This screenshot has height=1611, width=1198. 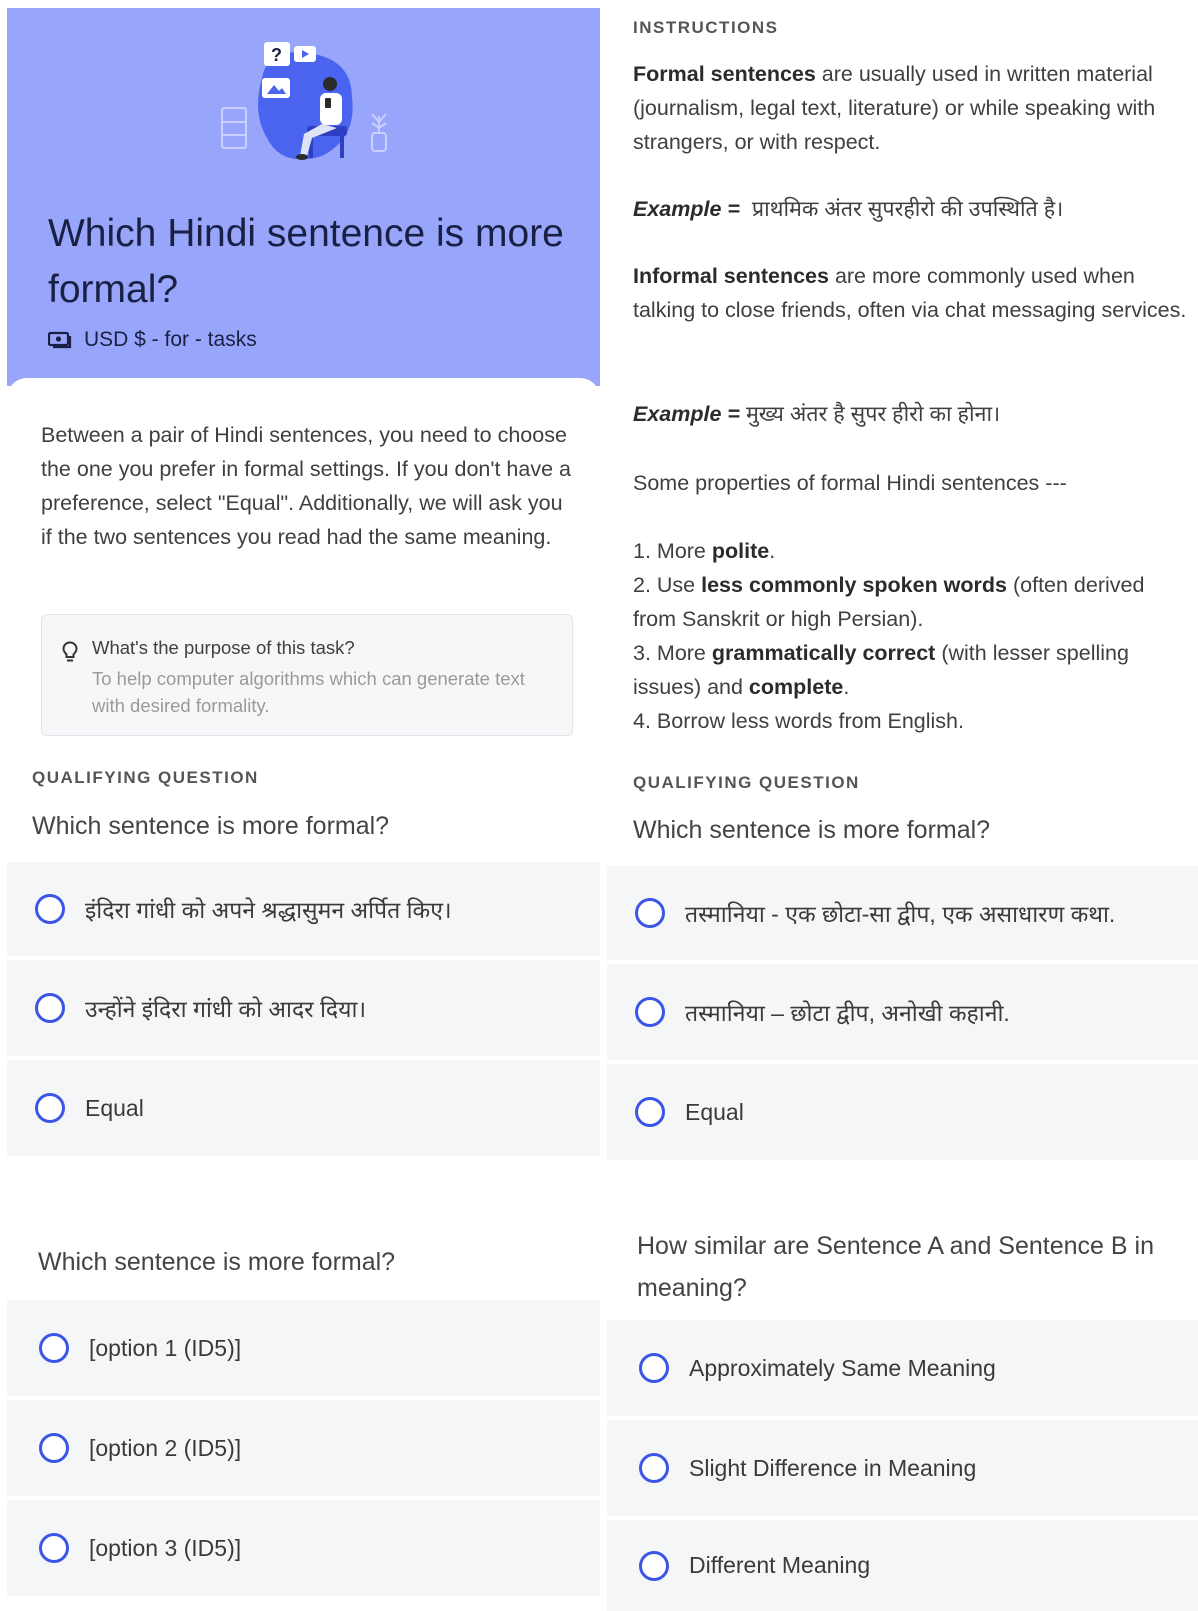 I want to click on radio-option: Slight Difference in Meaning, so click(x=902, y=1468).